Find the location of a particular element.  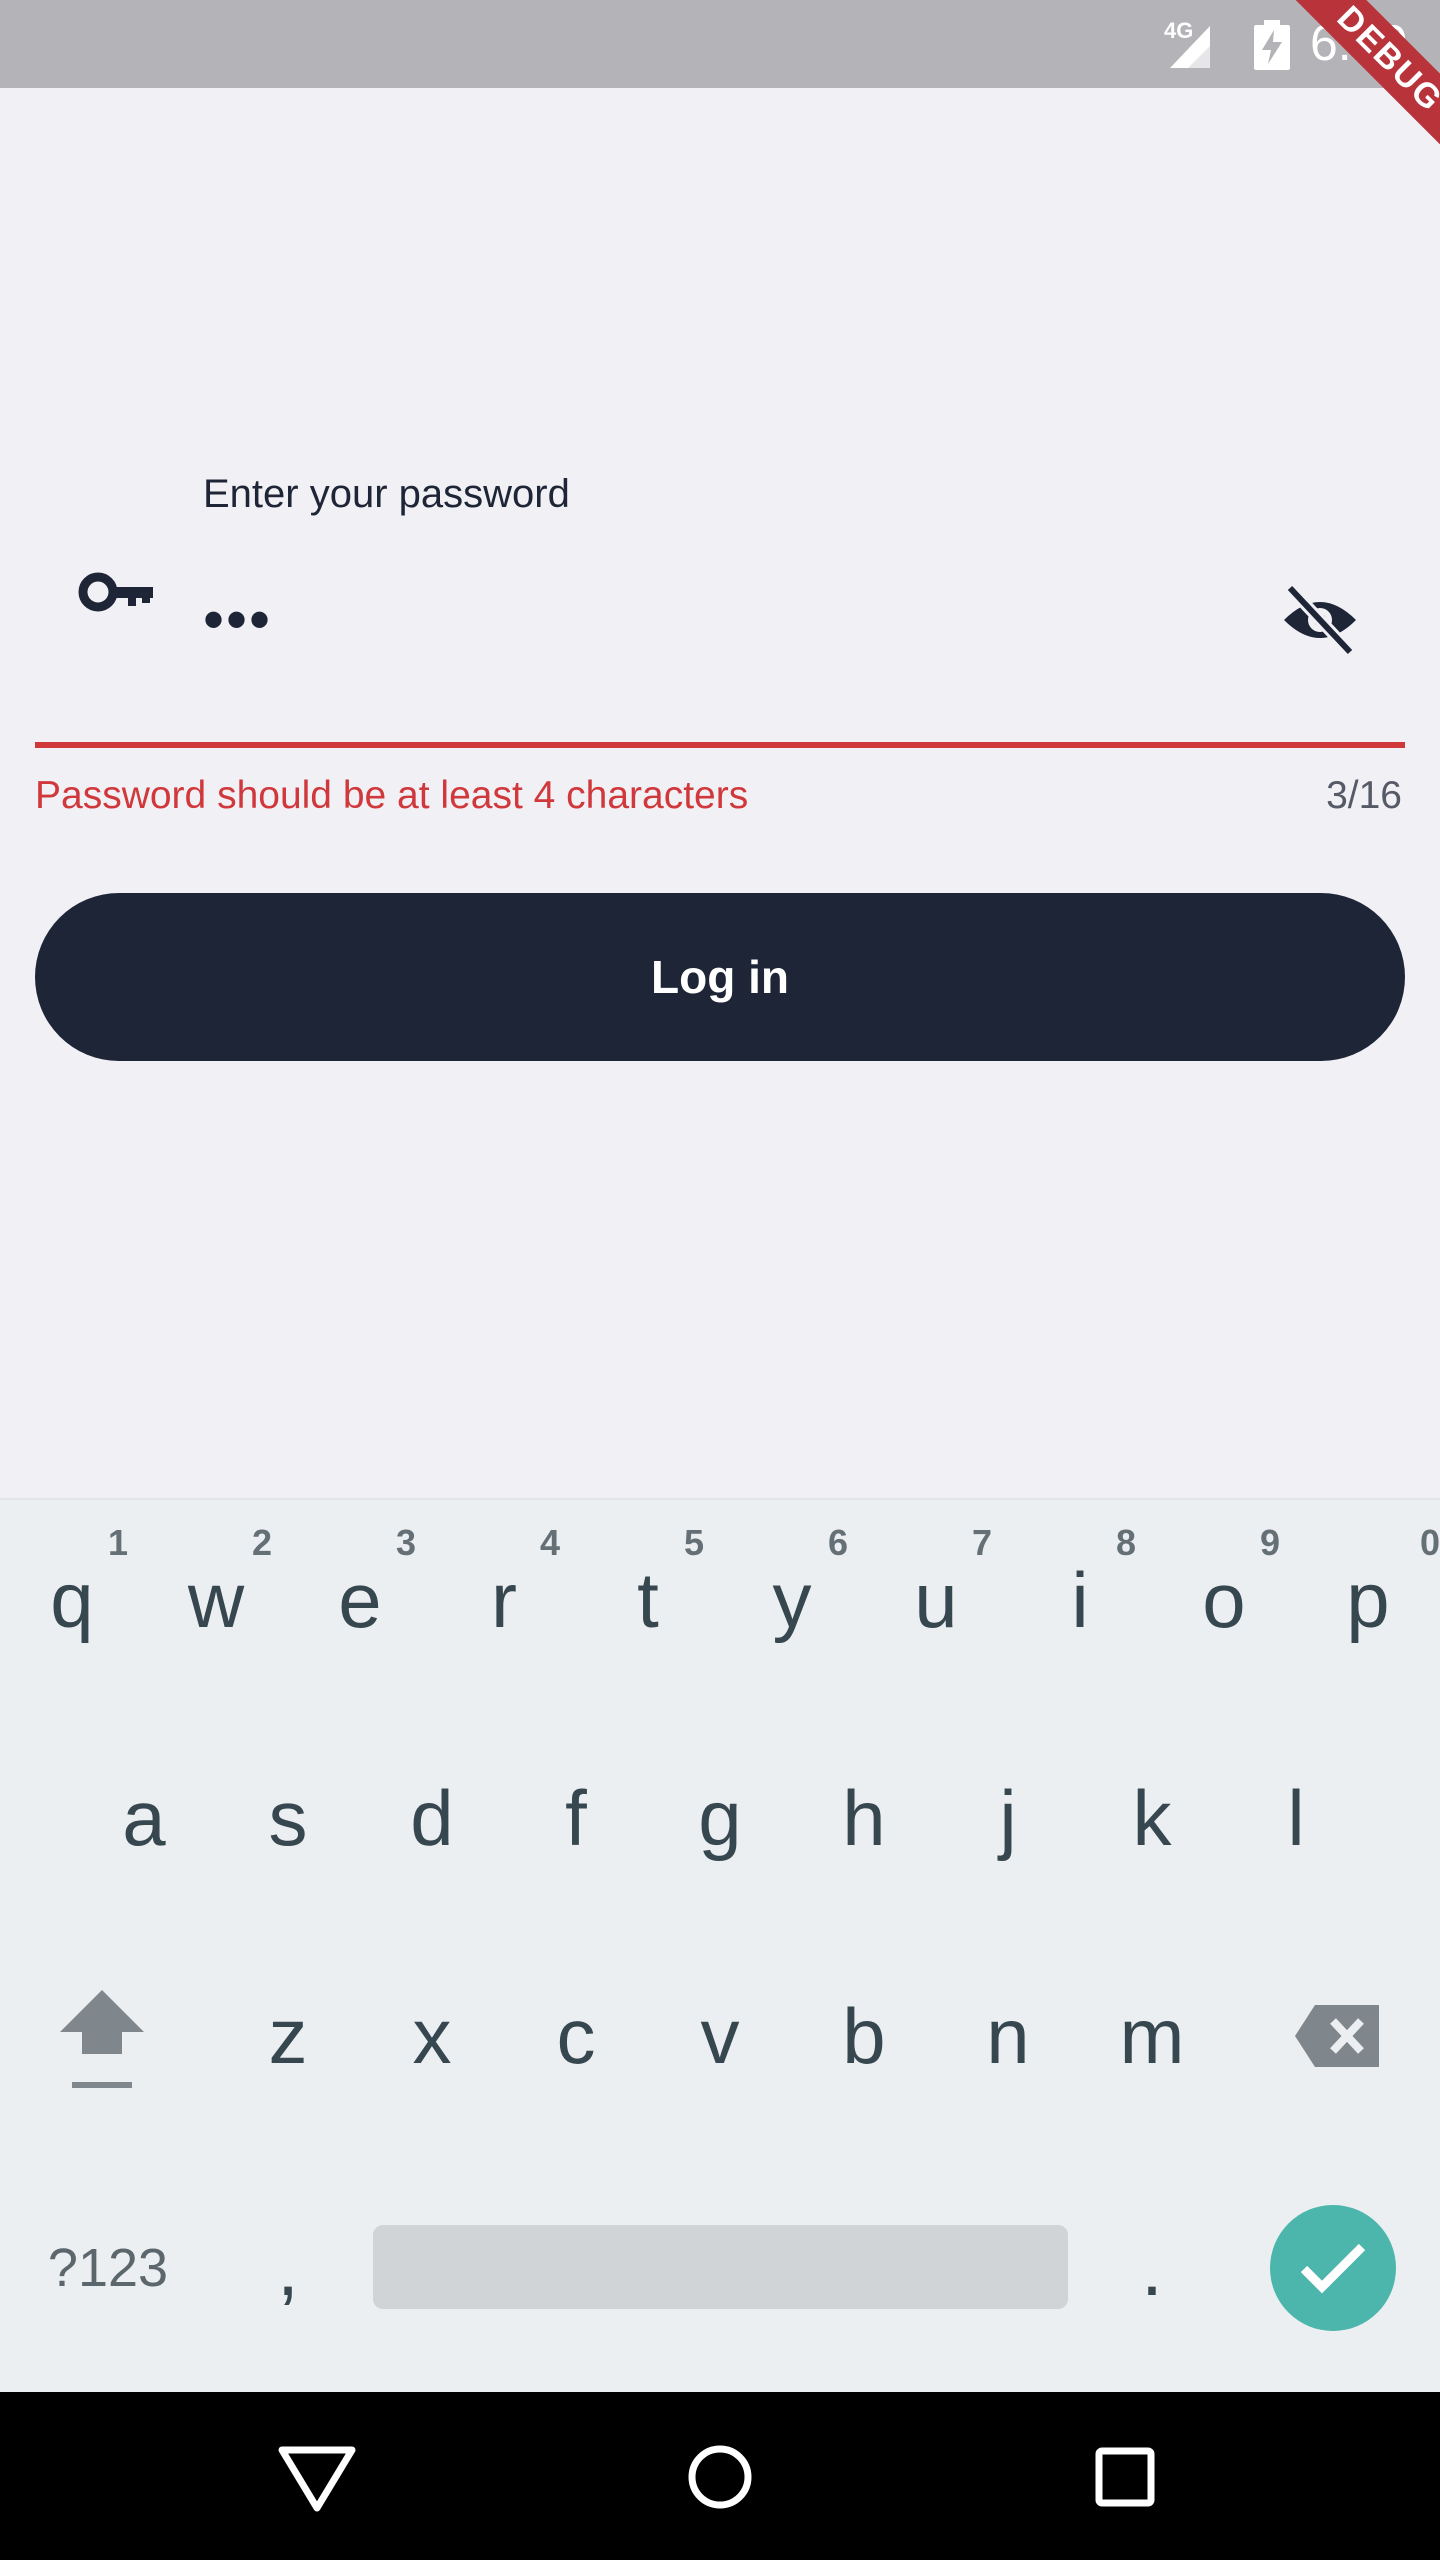

period-key: . is located at coordinates (1152, 2268).